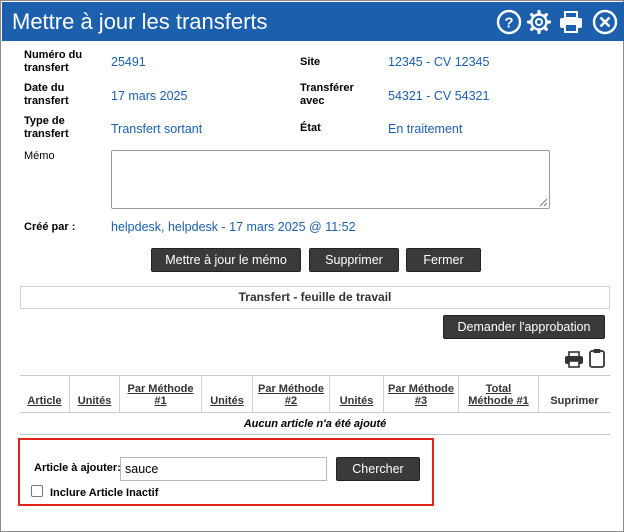 This screenshot has height=532, width=624. Describe the element at coordinates (574, 359) in the screenshot. I see `print-worksheet-icon` at that location.